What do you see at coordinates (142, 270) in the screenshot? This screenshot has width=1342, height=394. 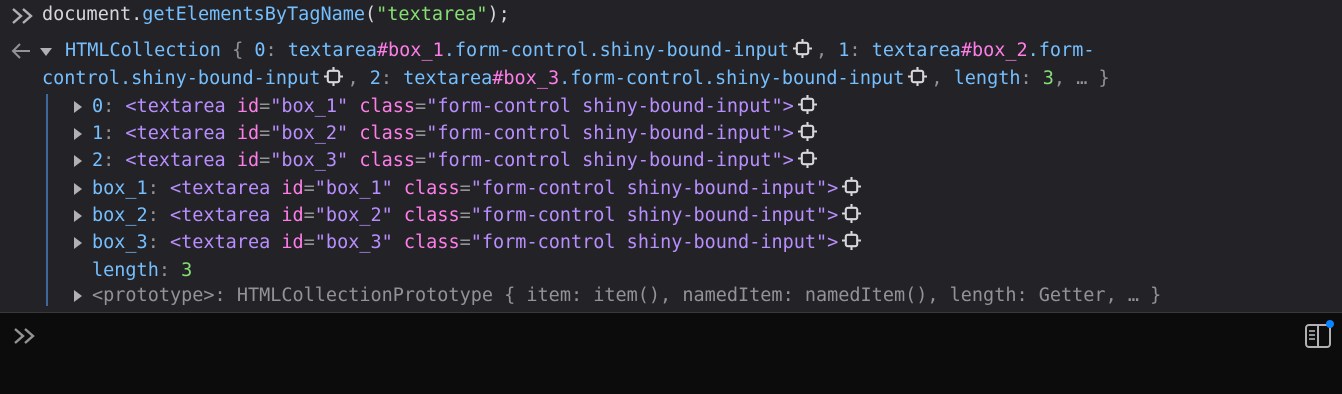 I see `length-row: length: 3` at bounding box center [142, 270].